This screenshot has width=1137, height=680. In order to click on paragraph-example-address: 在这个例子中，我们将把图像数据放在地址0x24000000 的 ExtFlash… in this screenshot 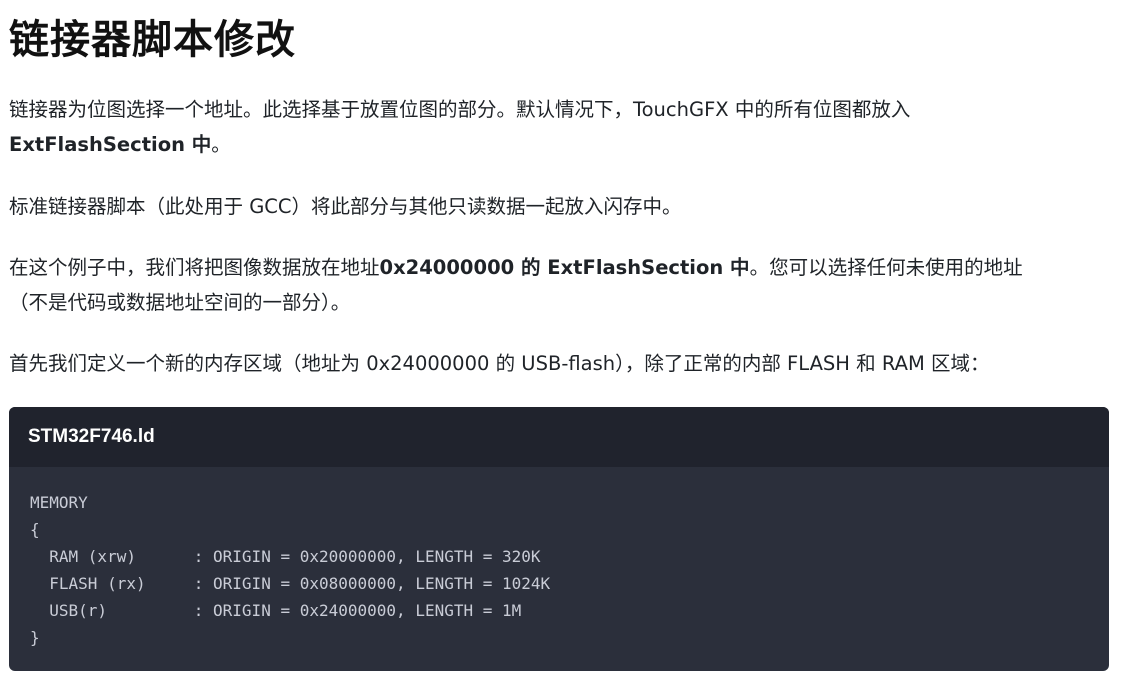, I will do `click(559, 285)`.